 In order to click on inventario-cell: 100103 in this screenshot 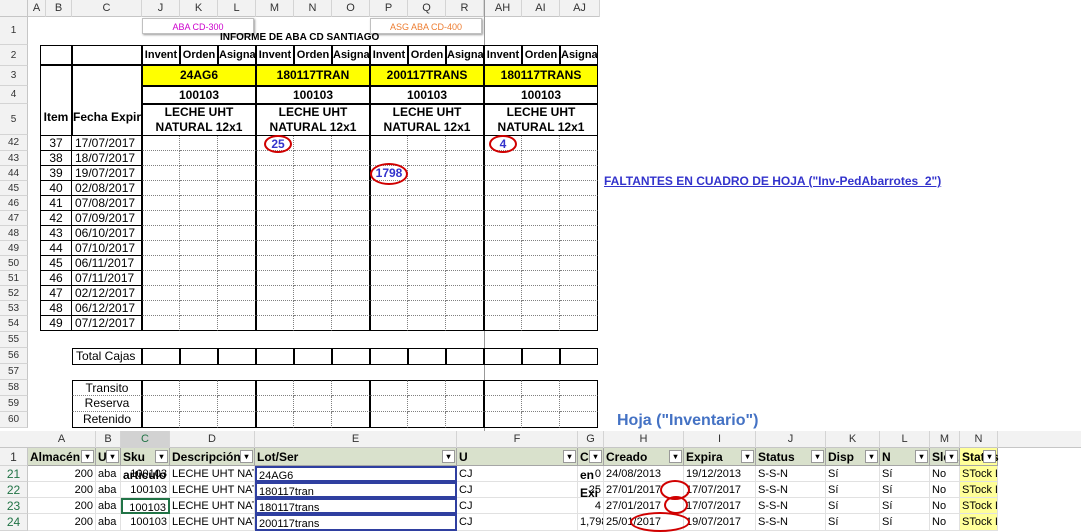, I will do `click(145, 474)`.